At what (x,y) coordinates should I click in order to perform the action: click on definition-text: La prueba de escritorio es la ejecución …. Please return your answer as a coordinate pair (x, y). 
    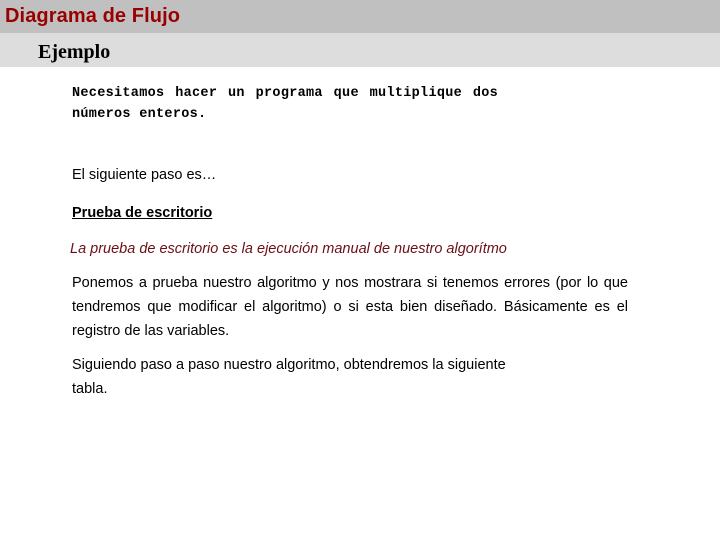
    Looking at the image, I should click on (288, 249).